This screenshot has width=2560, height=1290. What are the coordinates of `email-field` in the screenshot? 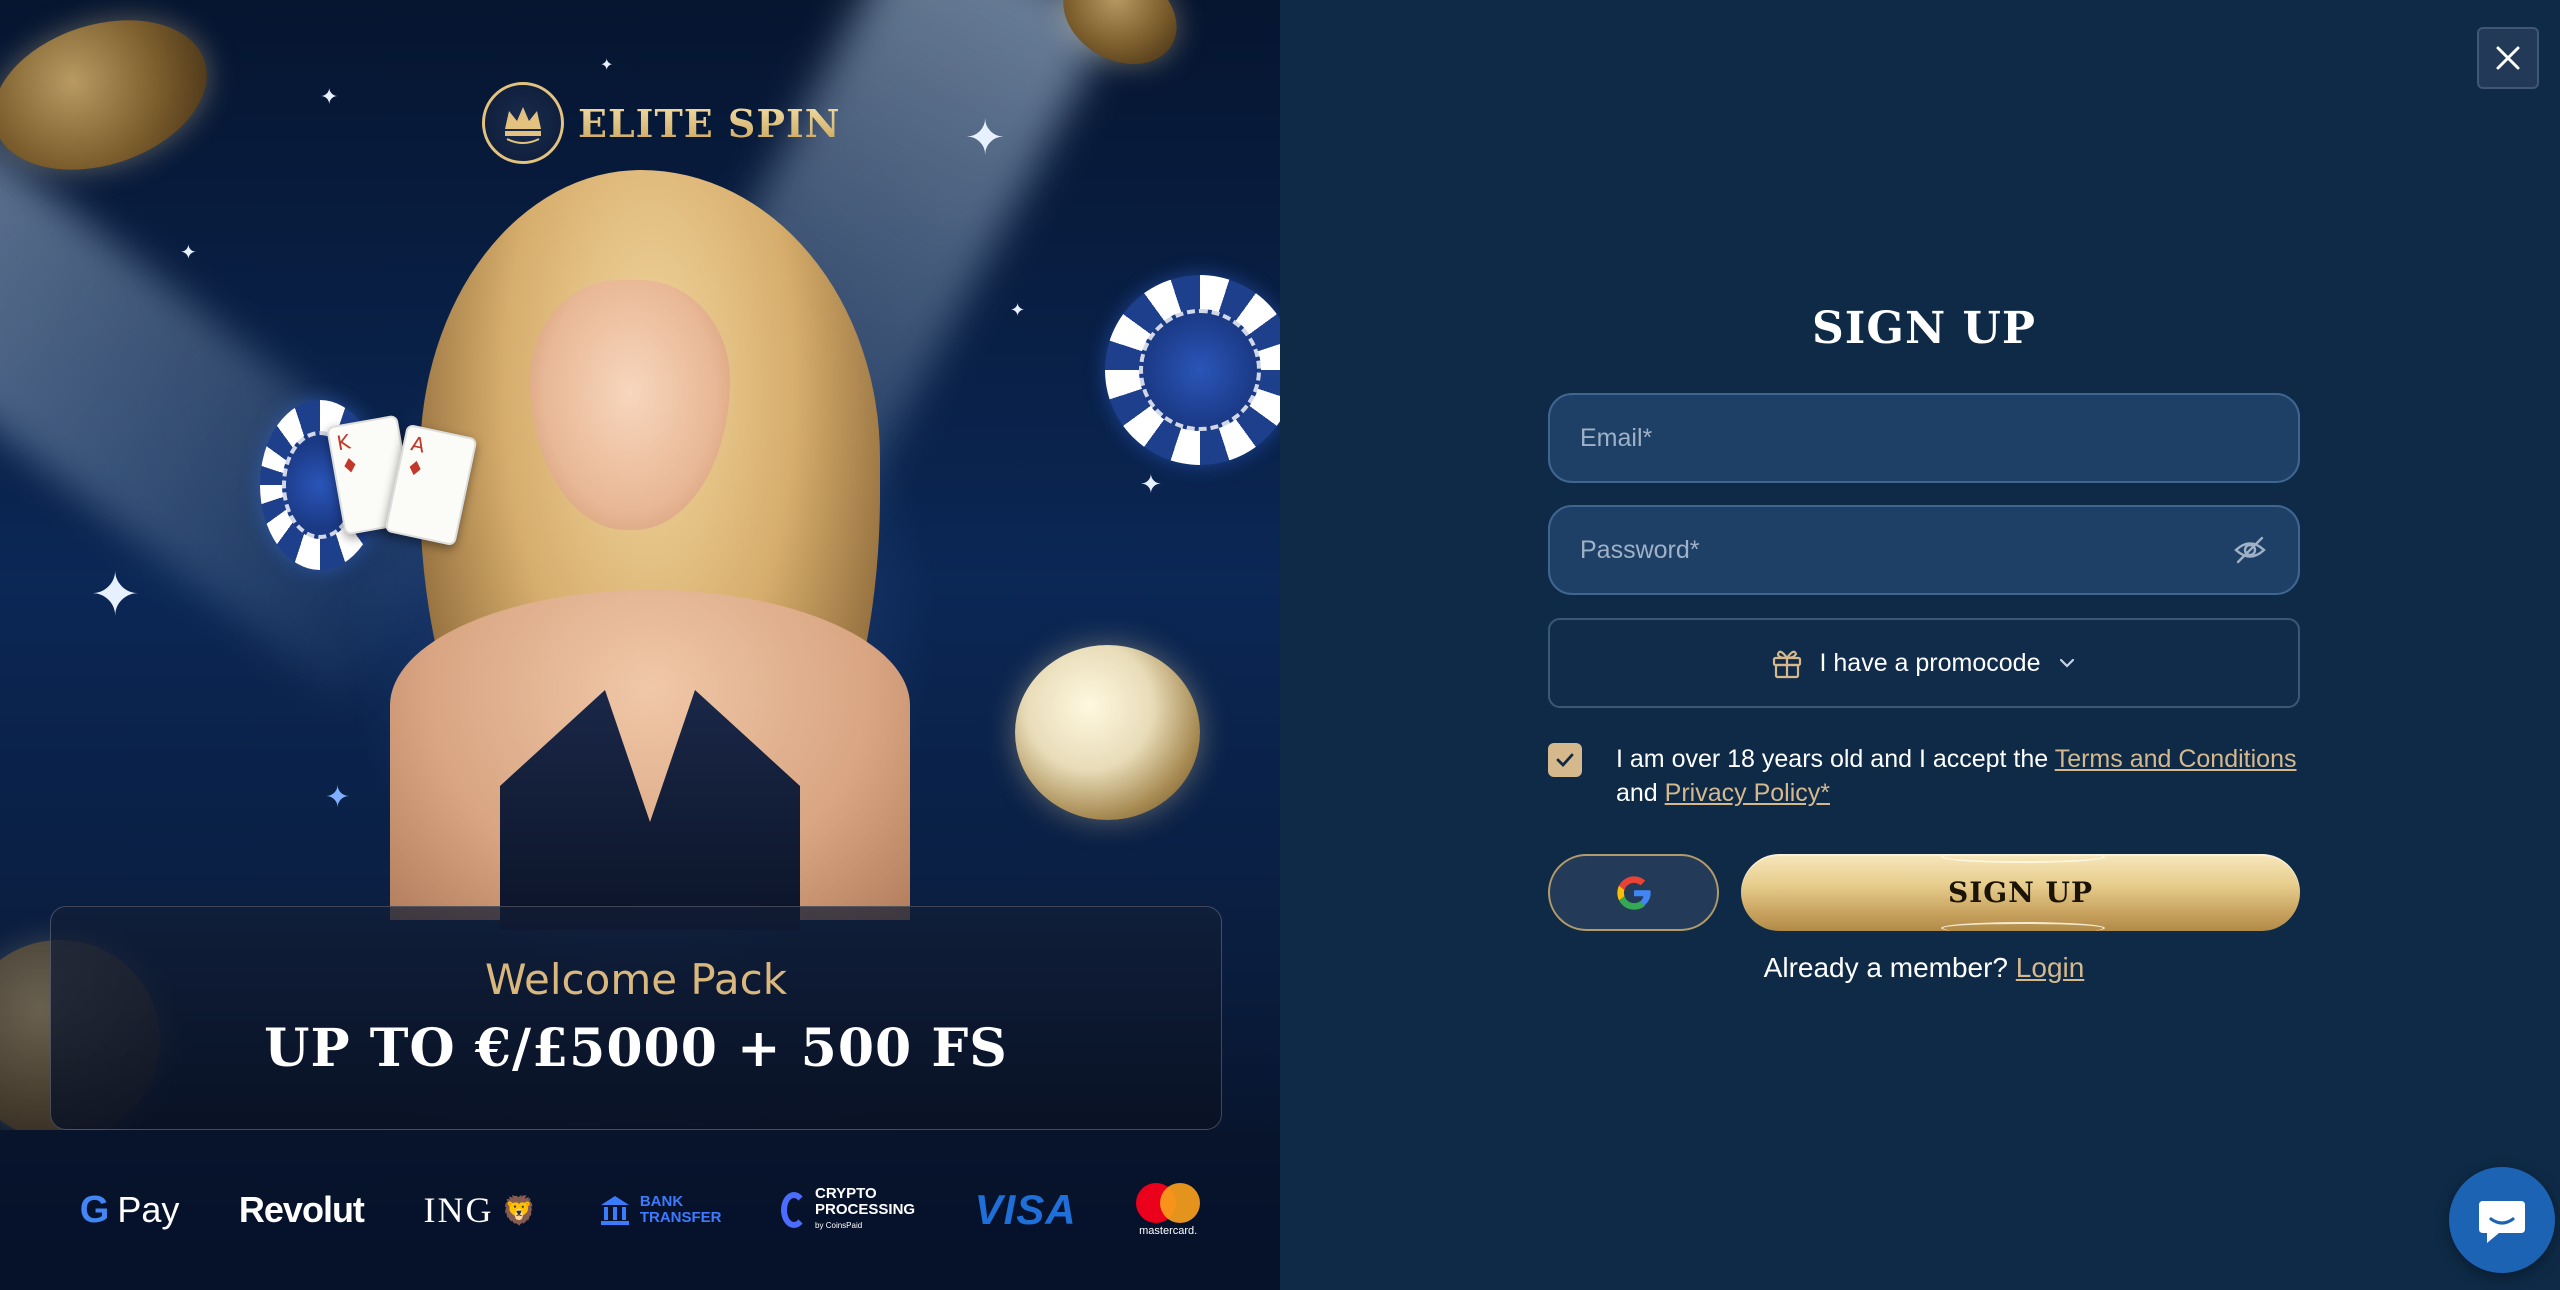 It's located at (1924, 438).